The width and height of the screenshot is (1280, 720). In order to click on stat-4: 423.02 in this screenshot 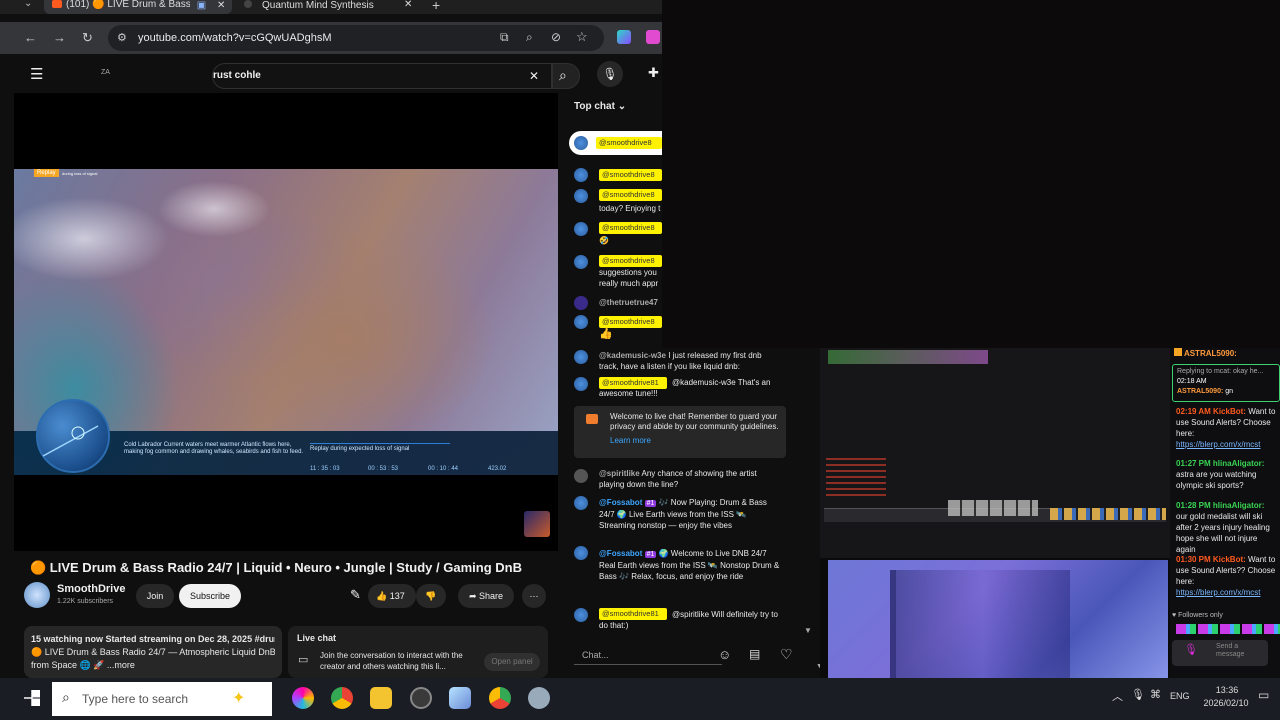, I will do `click(497, 469)`.